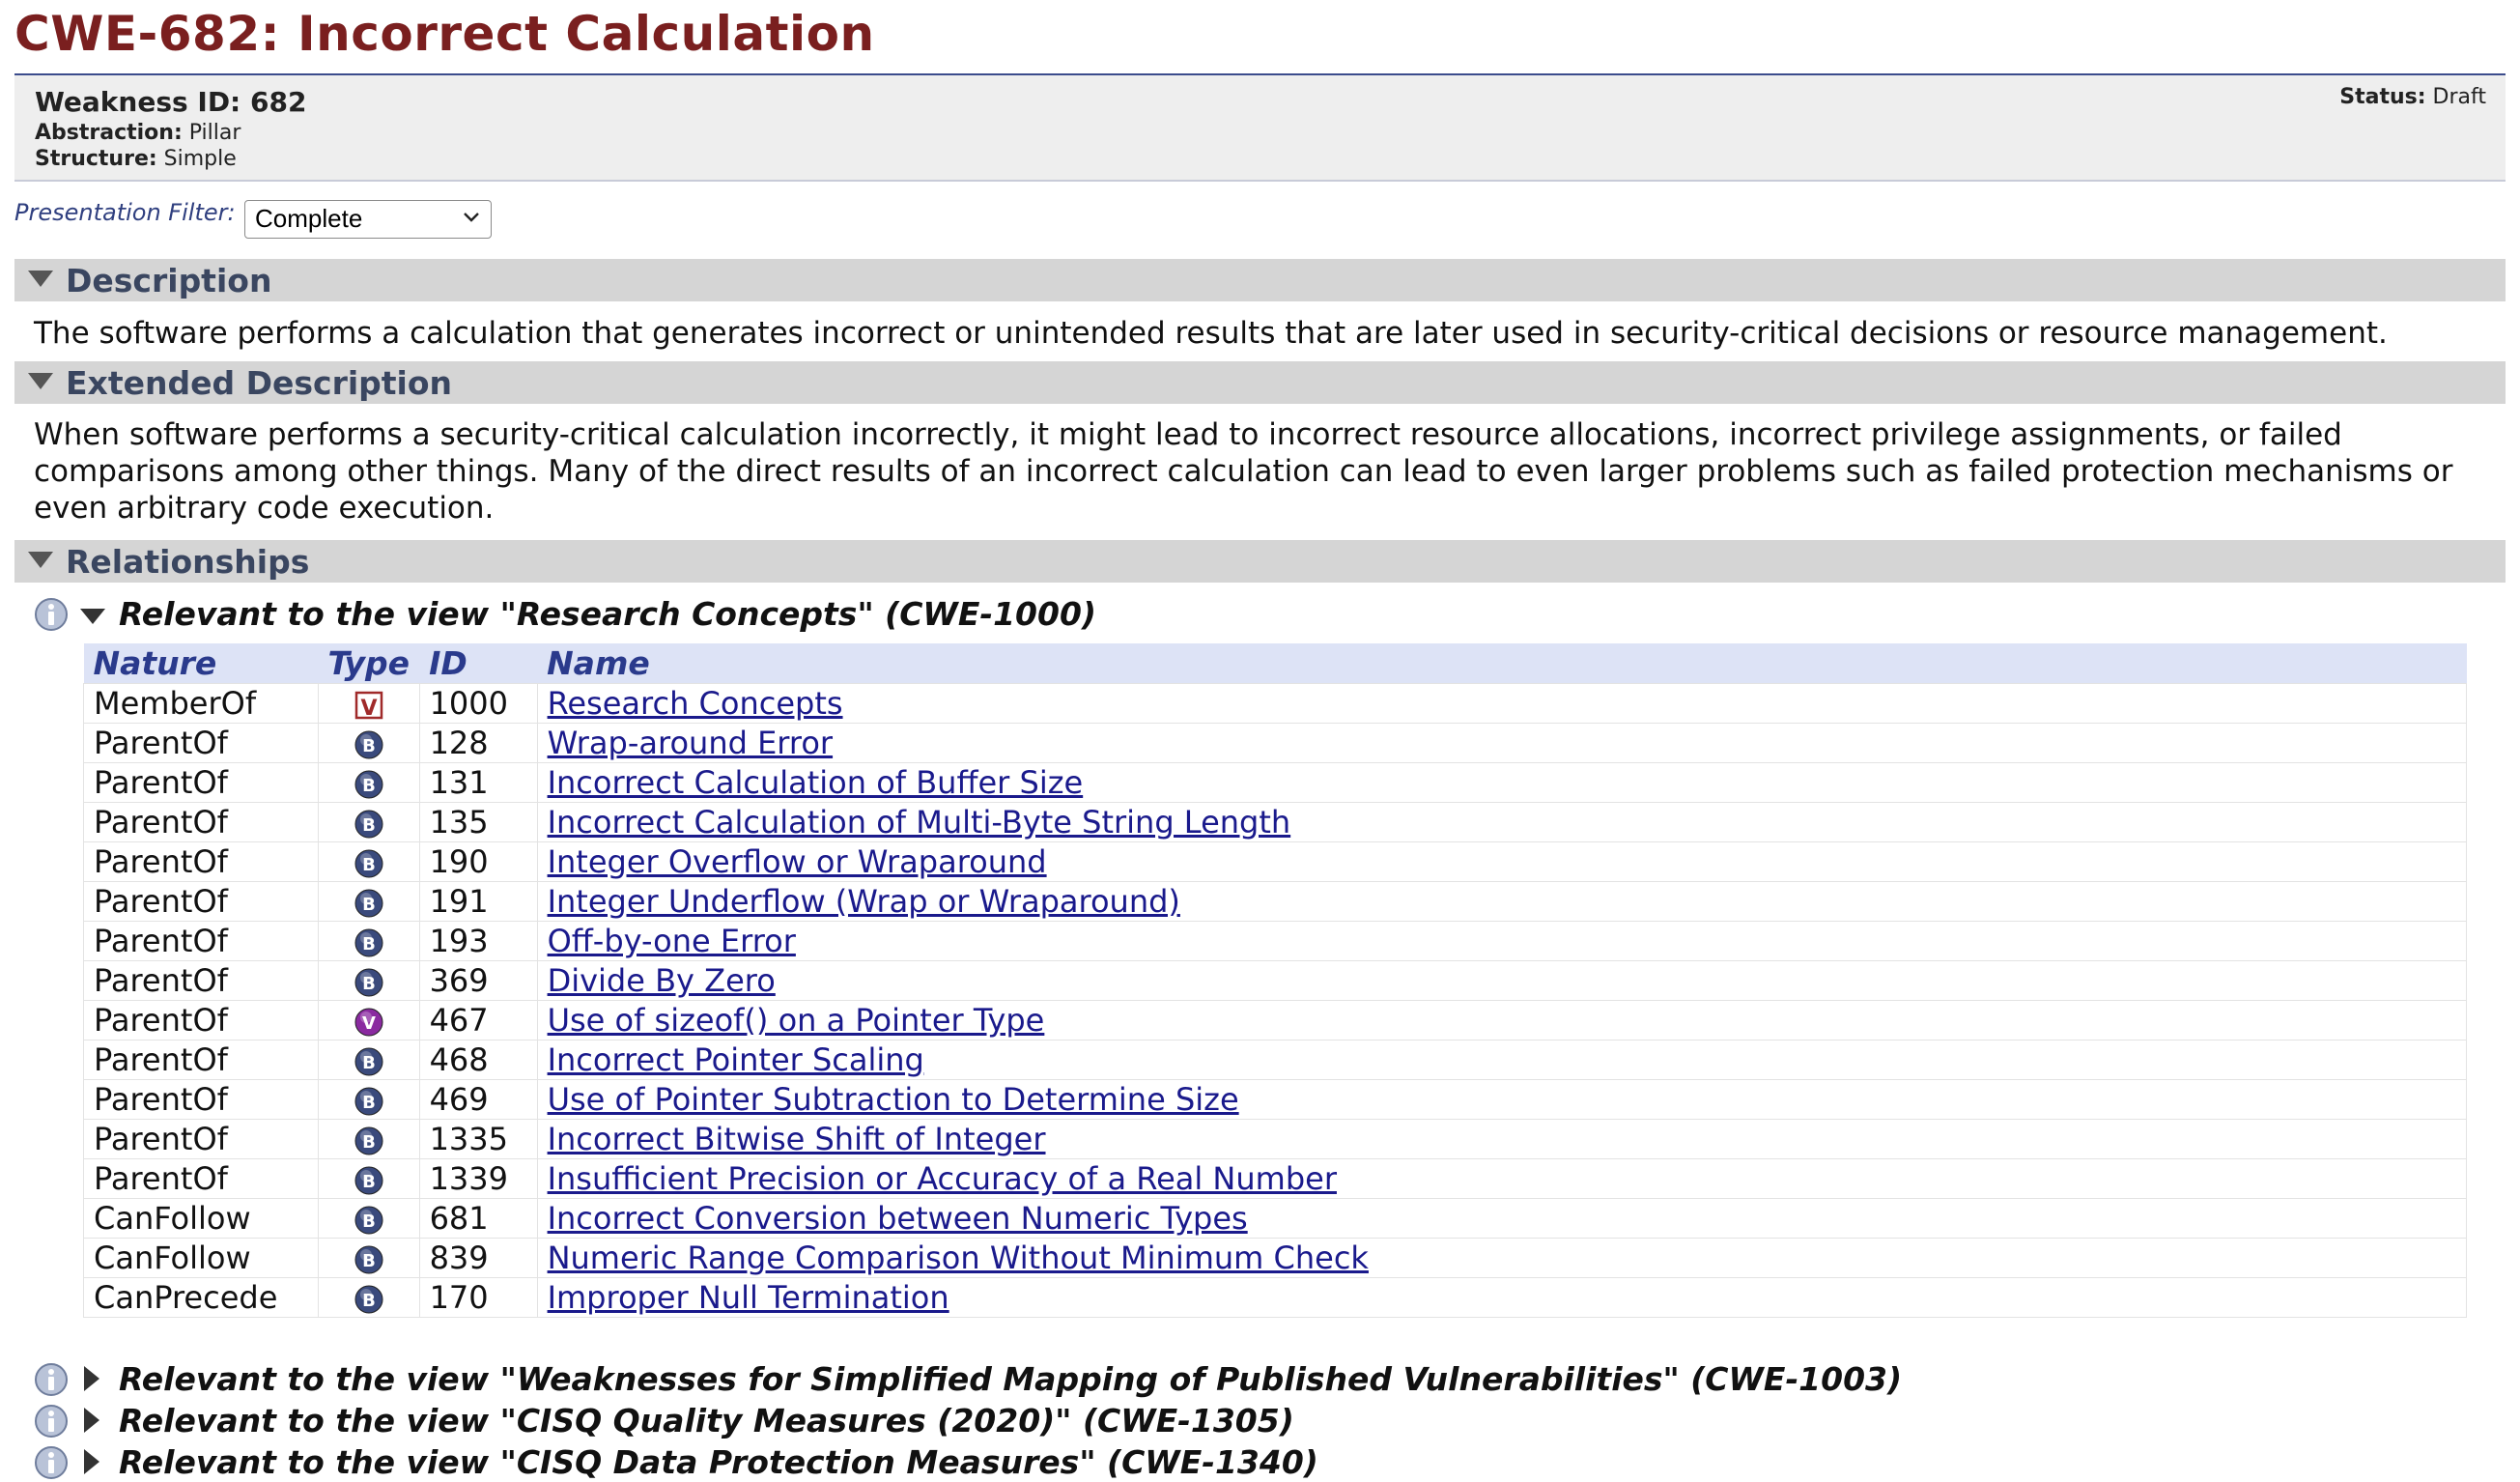 The height and width of the screenshot is (1482, 2520). What do you see at coordinates (662, 981) in the screenshot?
I see `relationship-name-link: Divide By Zero` at bounding box center [662, 981].